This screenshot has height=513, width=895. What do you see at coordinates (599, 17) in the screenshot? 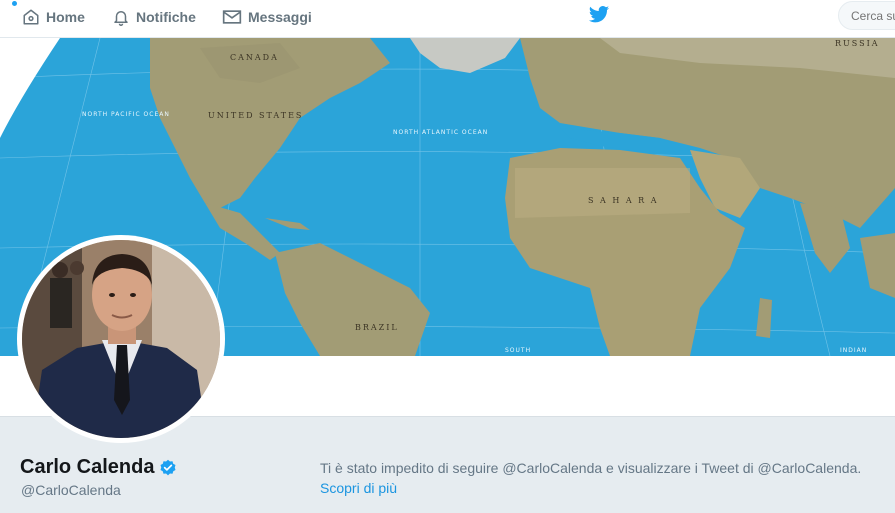
I see `twitter-logo-icon` at bounding box center [599, 17].